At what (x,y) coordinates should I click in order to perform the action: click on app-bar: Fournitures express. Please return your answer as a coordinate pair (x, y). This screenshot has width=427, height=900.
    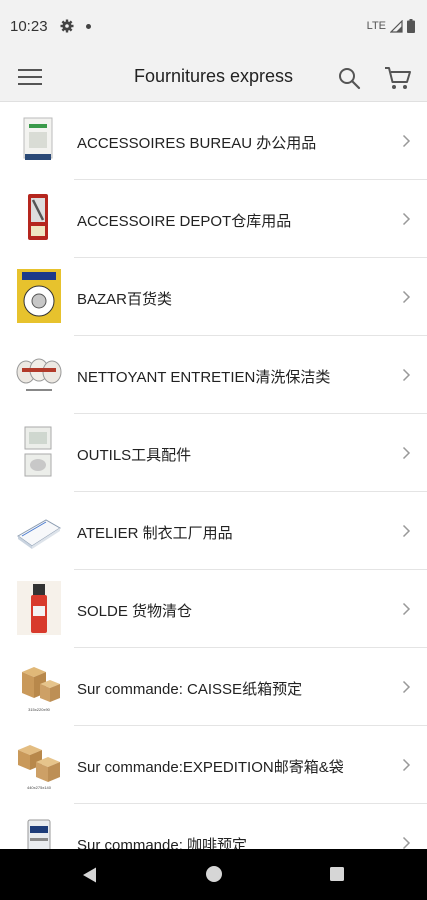
    Looking at the image, I should click on (213, 77).